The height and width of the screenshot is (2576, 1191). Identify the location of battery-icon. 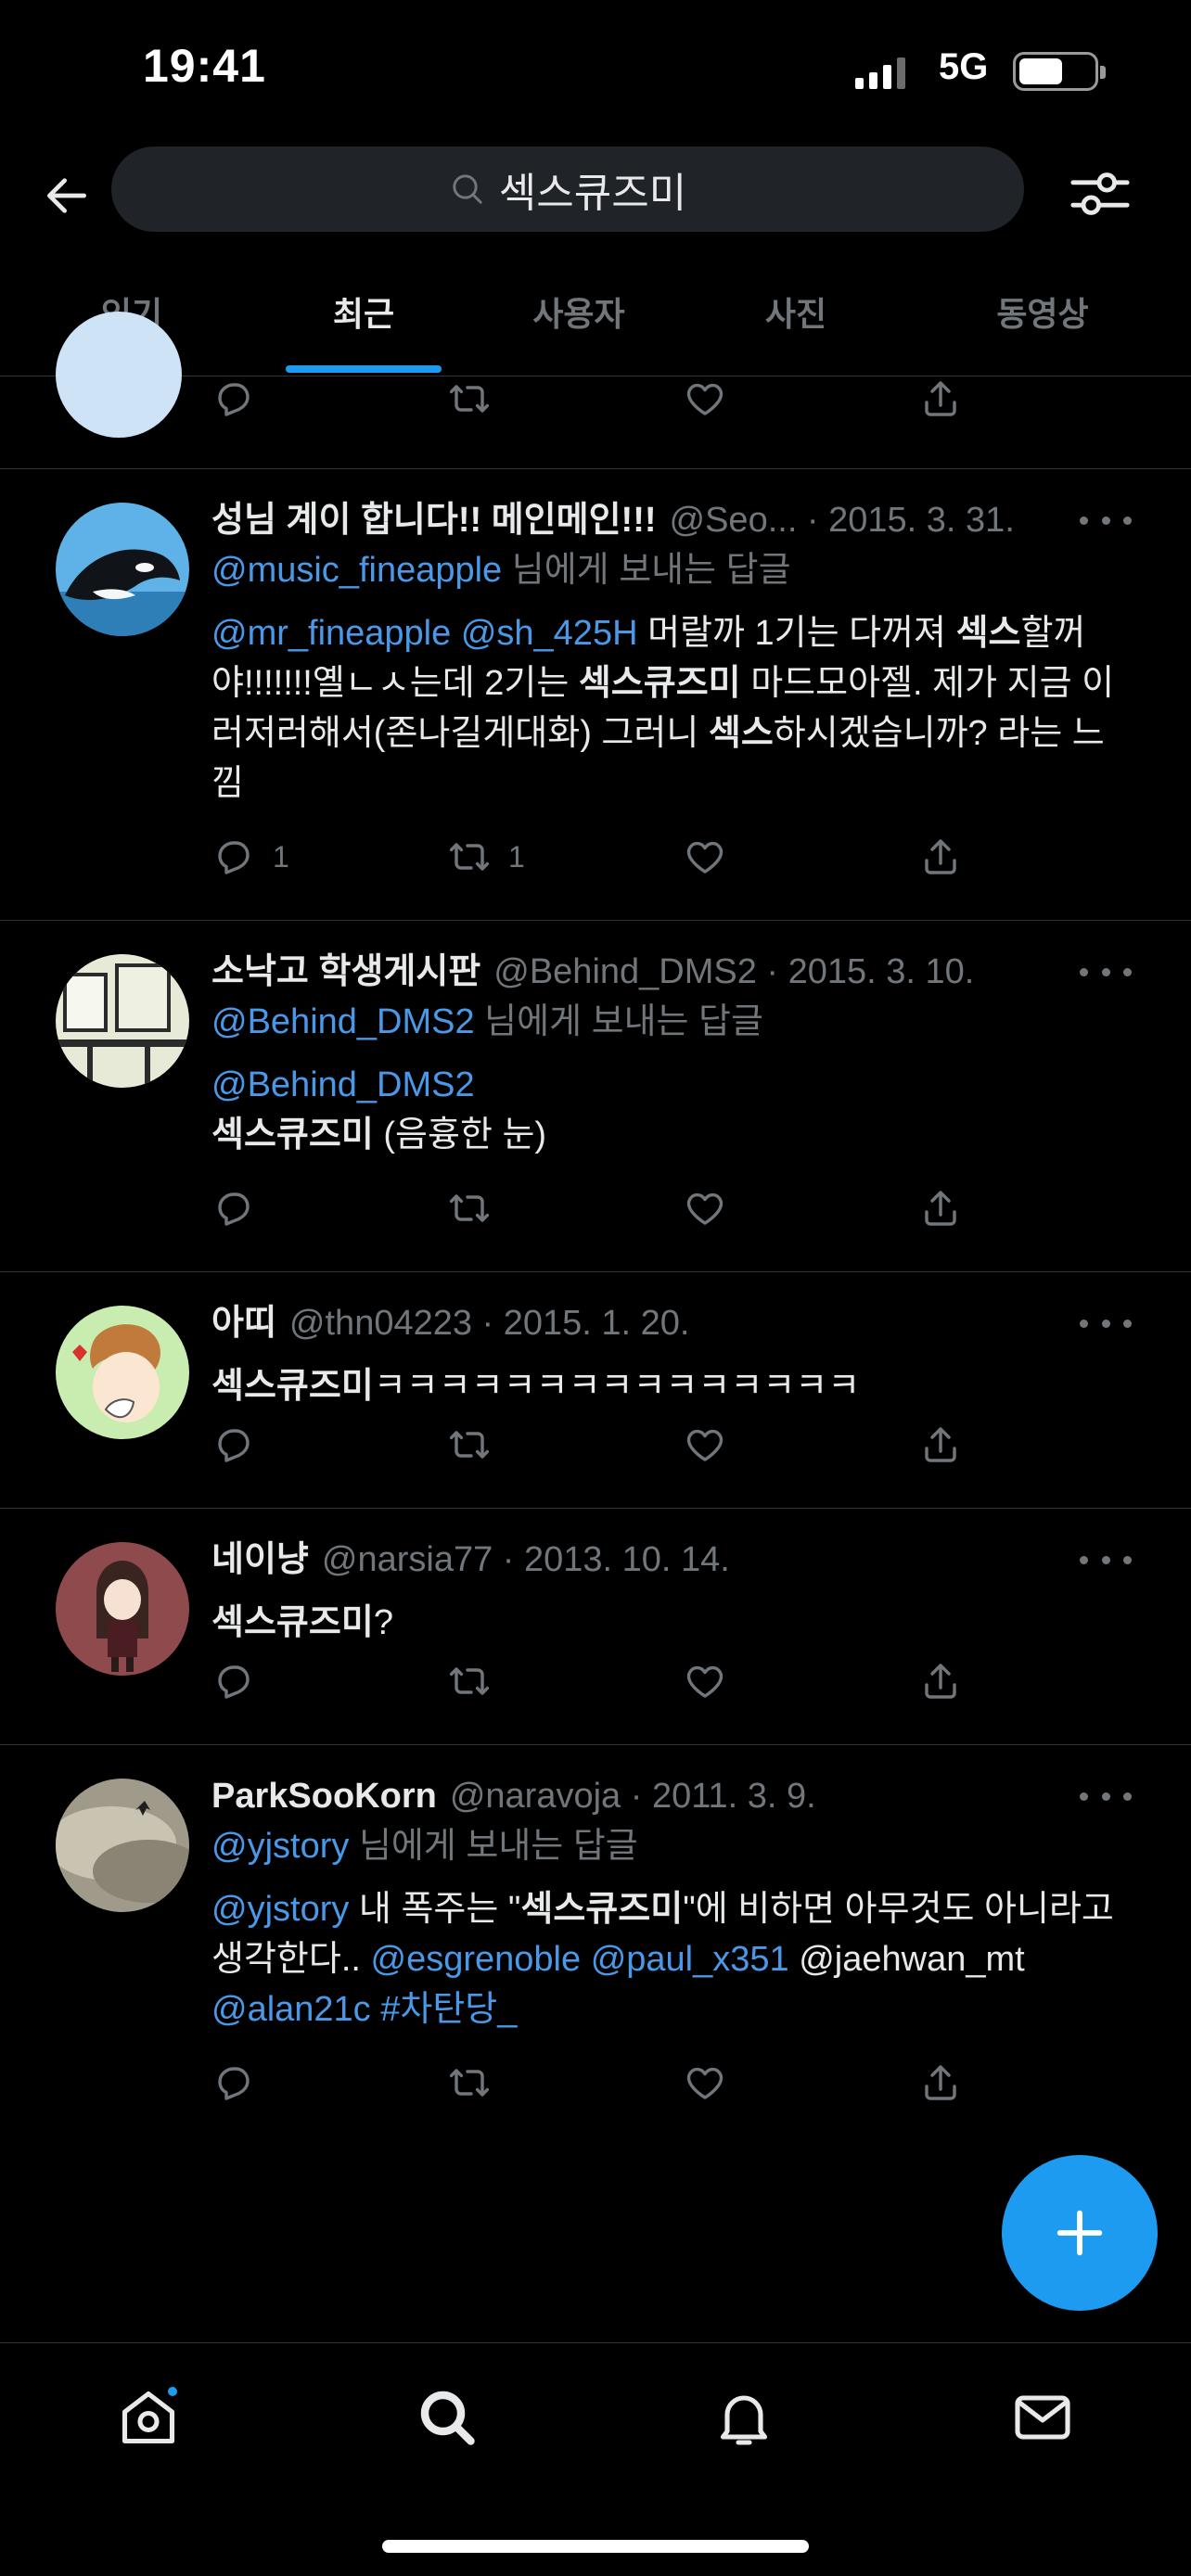
(1059, 71).